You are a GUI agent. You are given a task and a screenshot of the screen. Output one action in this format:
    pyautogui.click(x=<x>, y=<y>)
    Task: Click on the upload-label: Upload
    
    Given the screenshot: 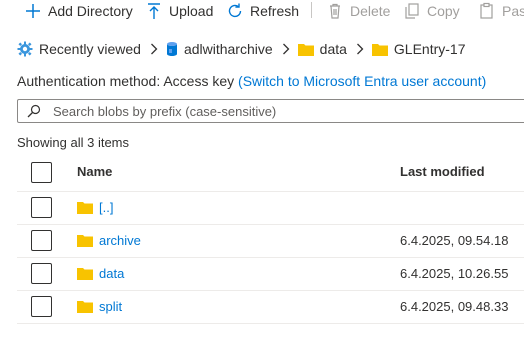 What is the action you would take?
    pyautogui.click(x=191, y=11)
    